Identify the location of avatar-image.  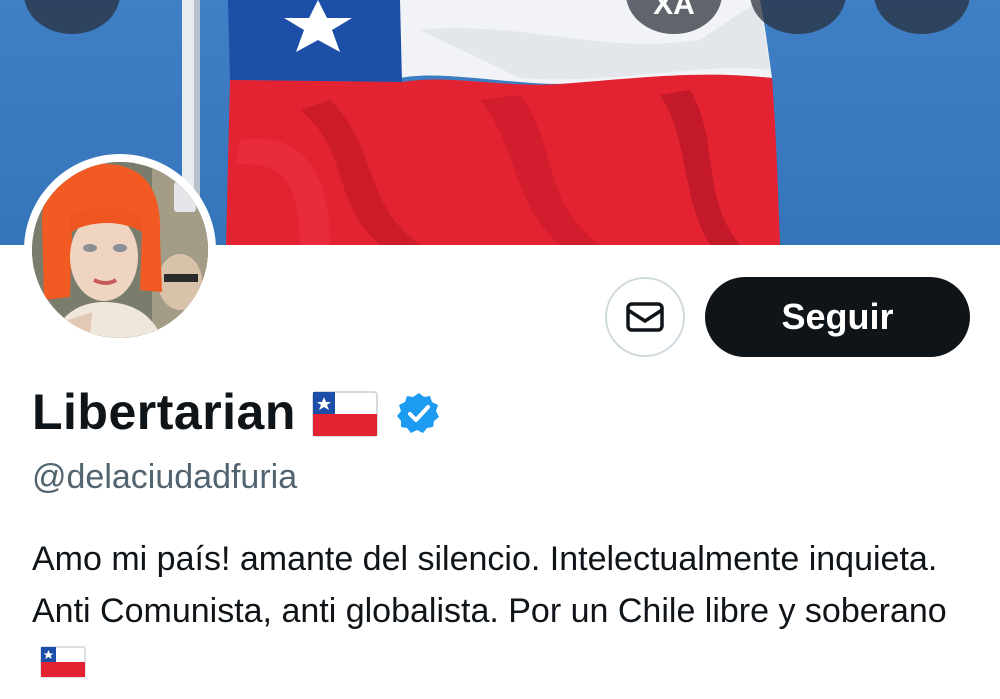
(120, 250).